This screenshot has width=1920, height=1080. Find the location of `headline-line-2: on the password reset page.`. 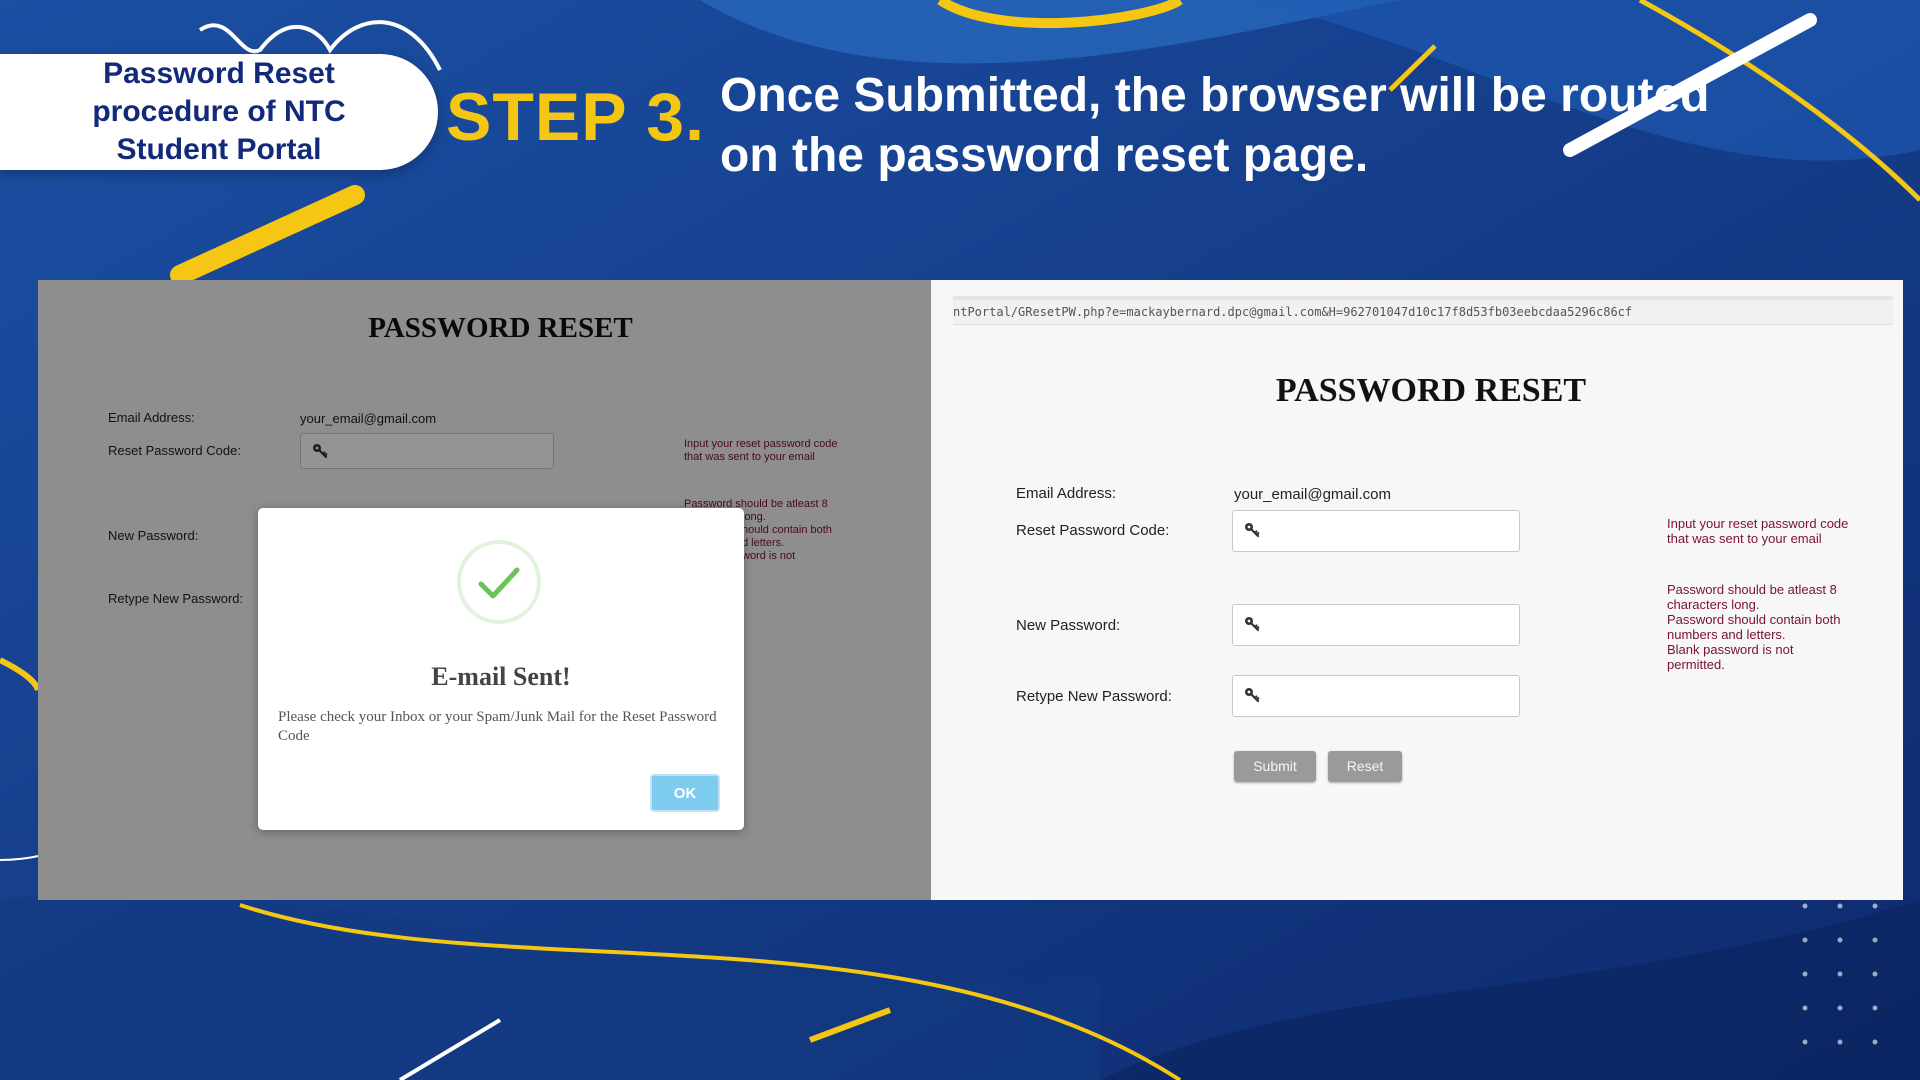

headline-line-2: on the password reset page. is located at coordinates (1044, 155).